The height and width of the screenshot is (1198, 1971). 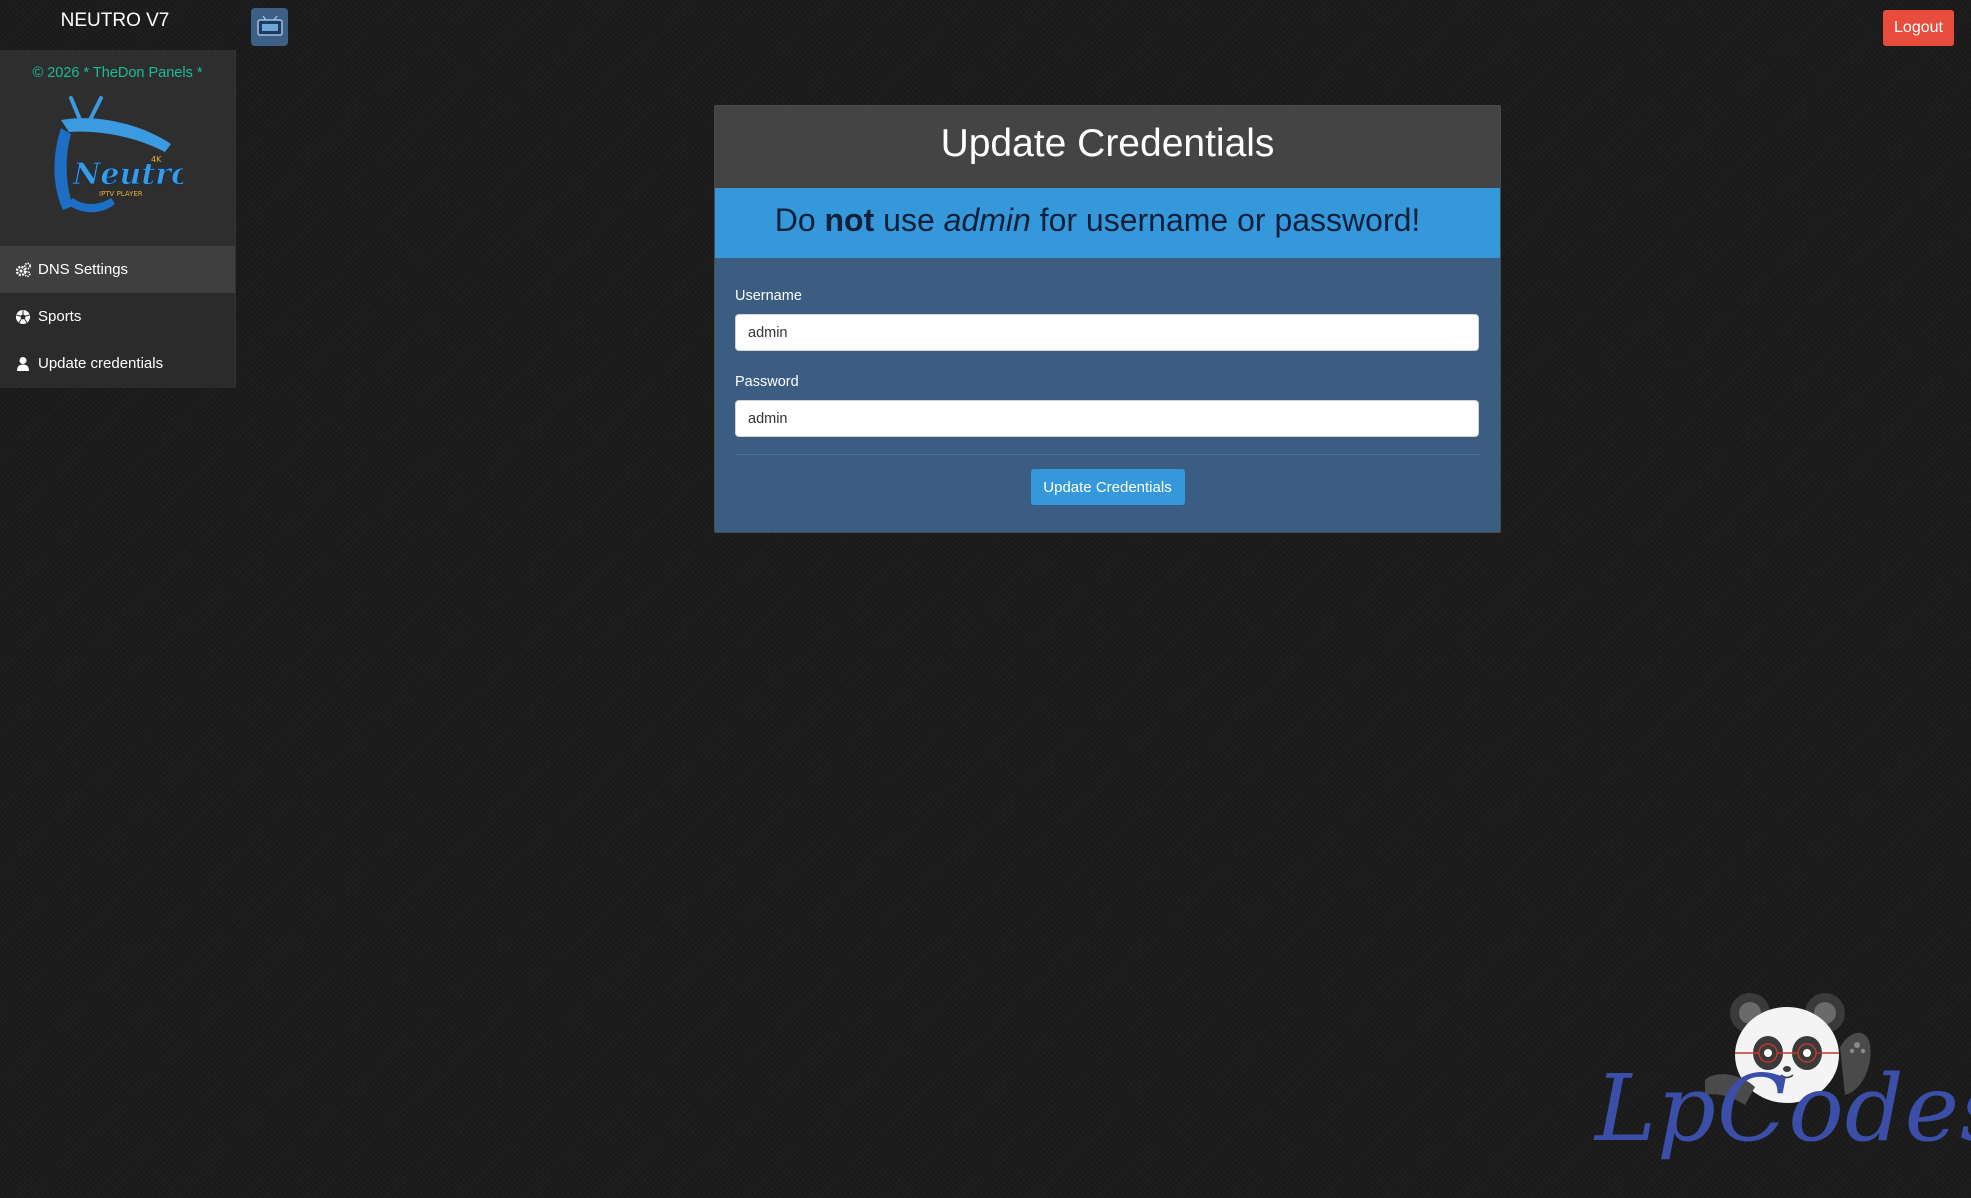 I want to click on username-input, so click(x=1107, y=332).